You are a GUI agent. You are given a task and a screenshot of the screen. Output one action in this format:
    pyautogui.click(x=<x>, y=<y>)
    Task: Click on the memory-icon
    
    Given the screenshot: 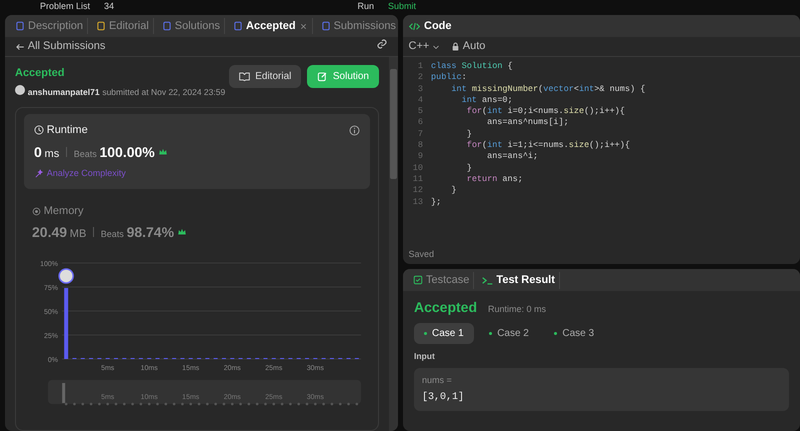 What is the action you would take?
    pyautogui.click(x=36, y=211)
    